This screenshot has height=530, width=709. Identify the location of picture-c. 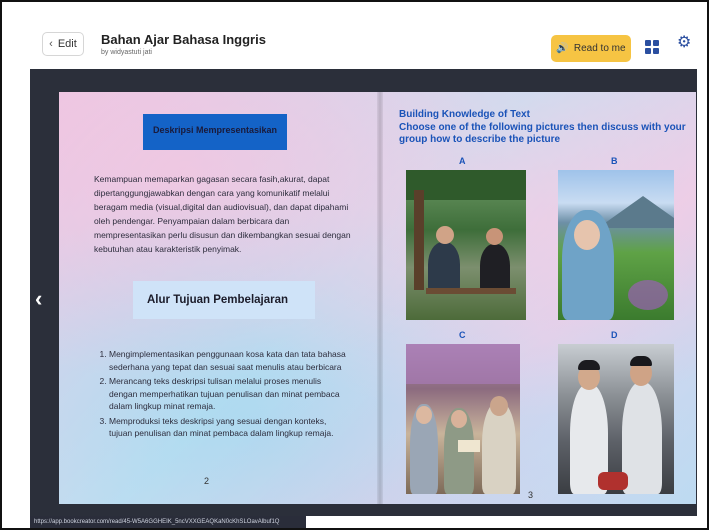
(463, 419).